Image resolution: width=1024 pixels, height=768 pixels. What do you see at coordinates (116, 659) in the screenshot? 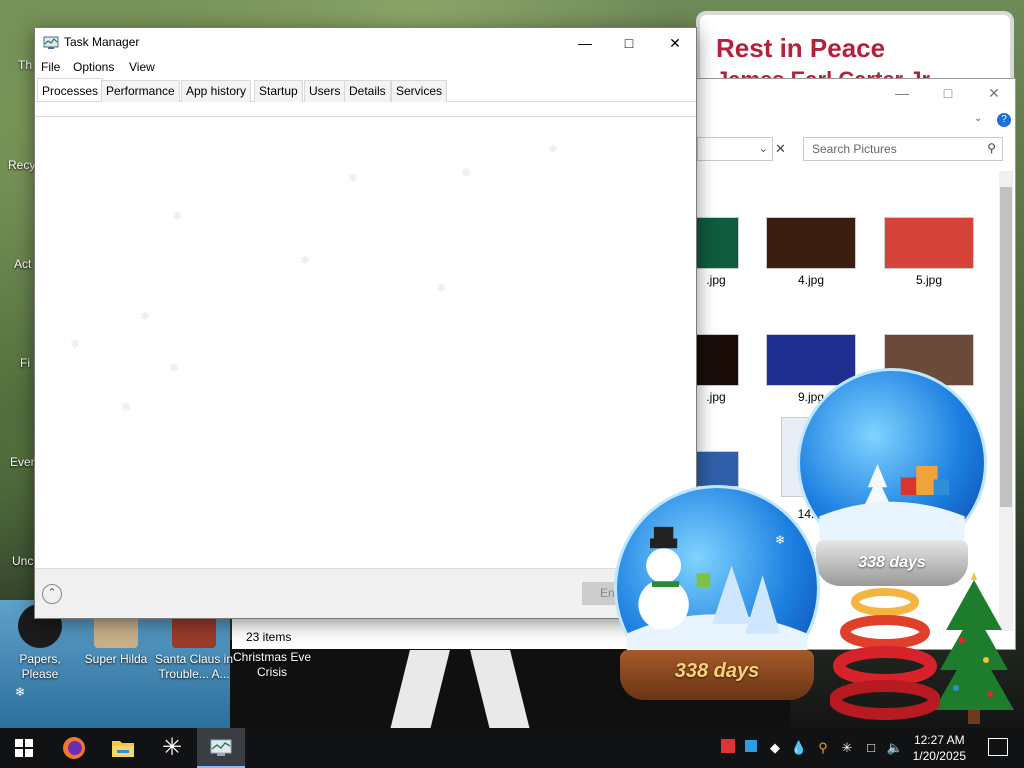
I see `desktop-icon-label: Super Hilda` at bounding box center [116, 659].